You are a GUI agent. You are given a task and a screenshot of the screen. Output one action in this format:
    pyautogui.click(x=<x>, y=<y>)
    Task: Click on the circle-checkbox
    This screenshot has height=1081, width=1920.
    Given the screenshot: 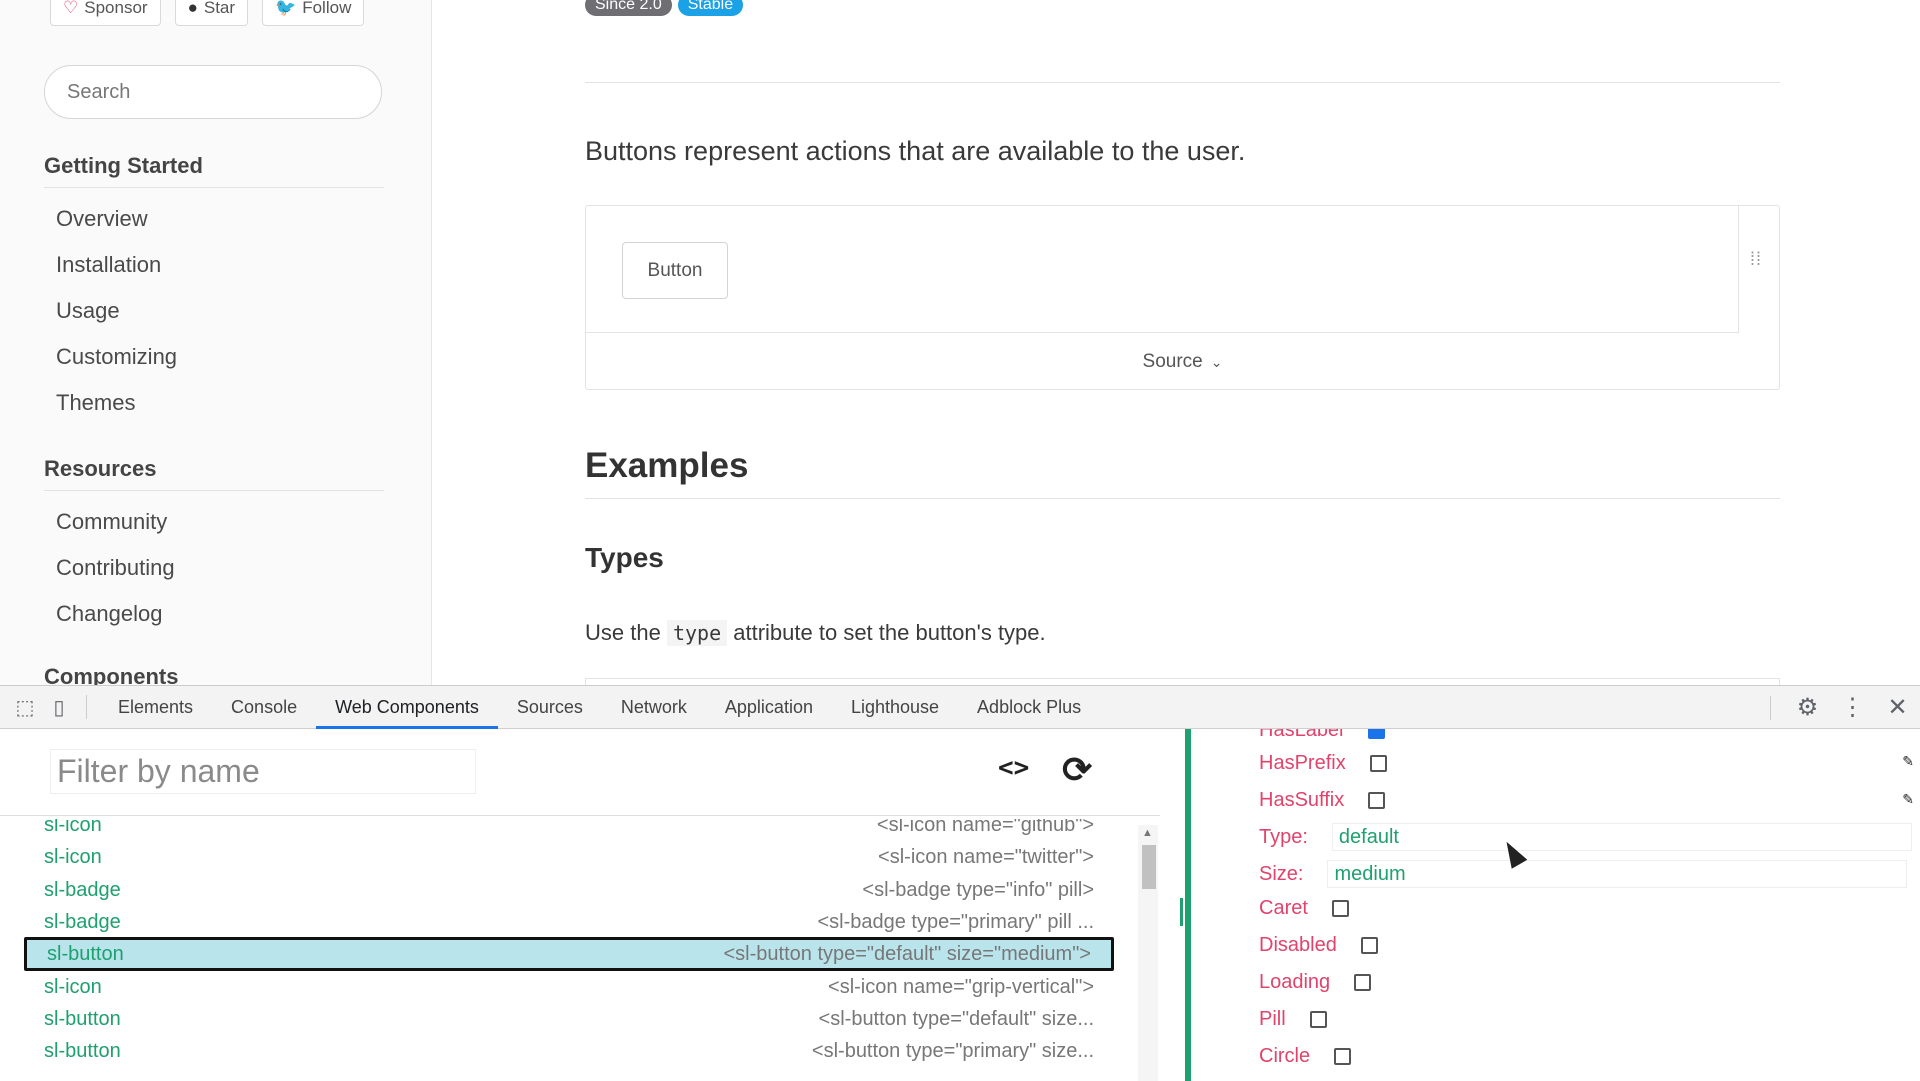 What is the action you would take?
    pyautogui.click(x=1343, y=1056)
    